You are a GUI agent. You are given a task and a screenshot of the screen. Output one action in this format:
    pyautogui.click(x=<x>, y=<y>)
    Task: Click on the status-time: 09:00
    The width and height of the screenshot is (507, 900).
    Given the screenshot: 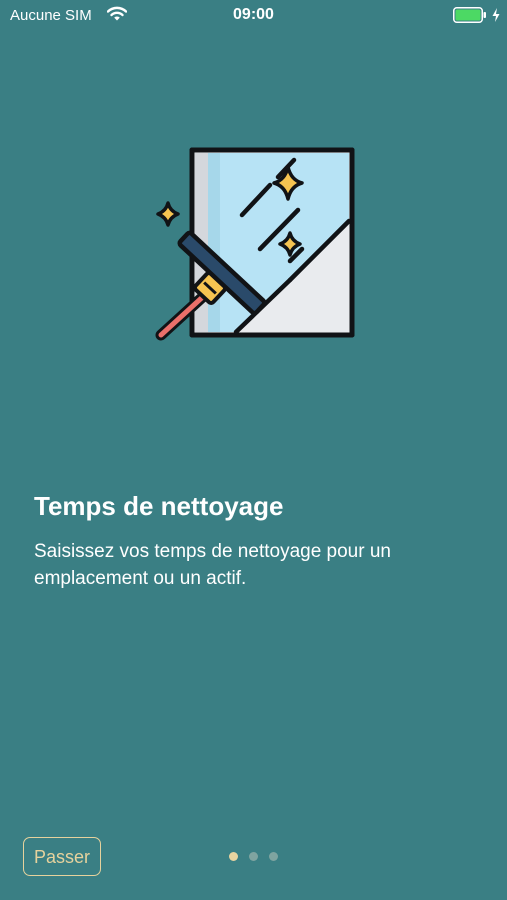 What is the action you would take?
    pyautogui.click(x=253, y=14)
    